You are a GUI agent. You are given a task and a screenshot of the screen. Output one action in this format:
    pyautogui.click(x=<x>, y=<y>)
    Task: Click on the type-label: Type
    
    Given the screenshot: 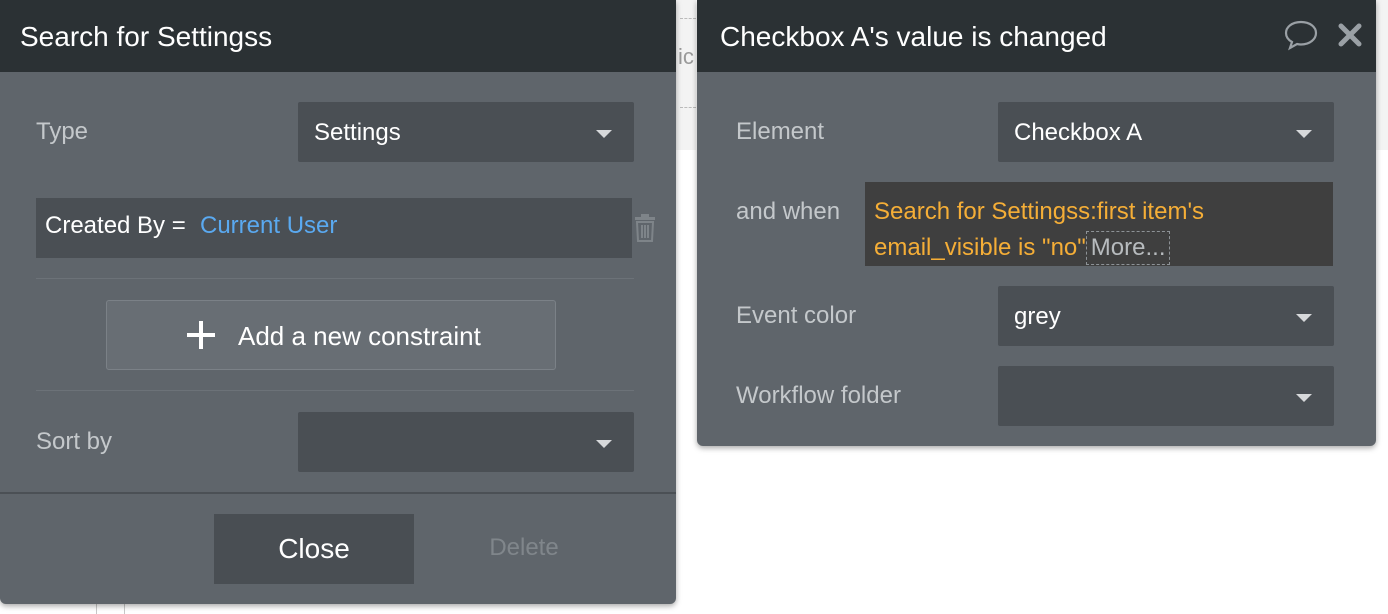 What is the action you would take?
    pyautogui.click(x=62, y=131)
    